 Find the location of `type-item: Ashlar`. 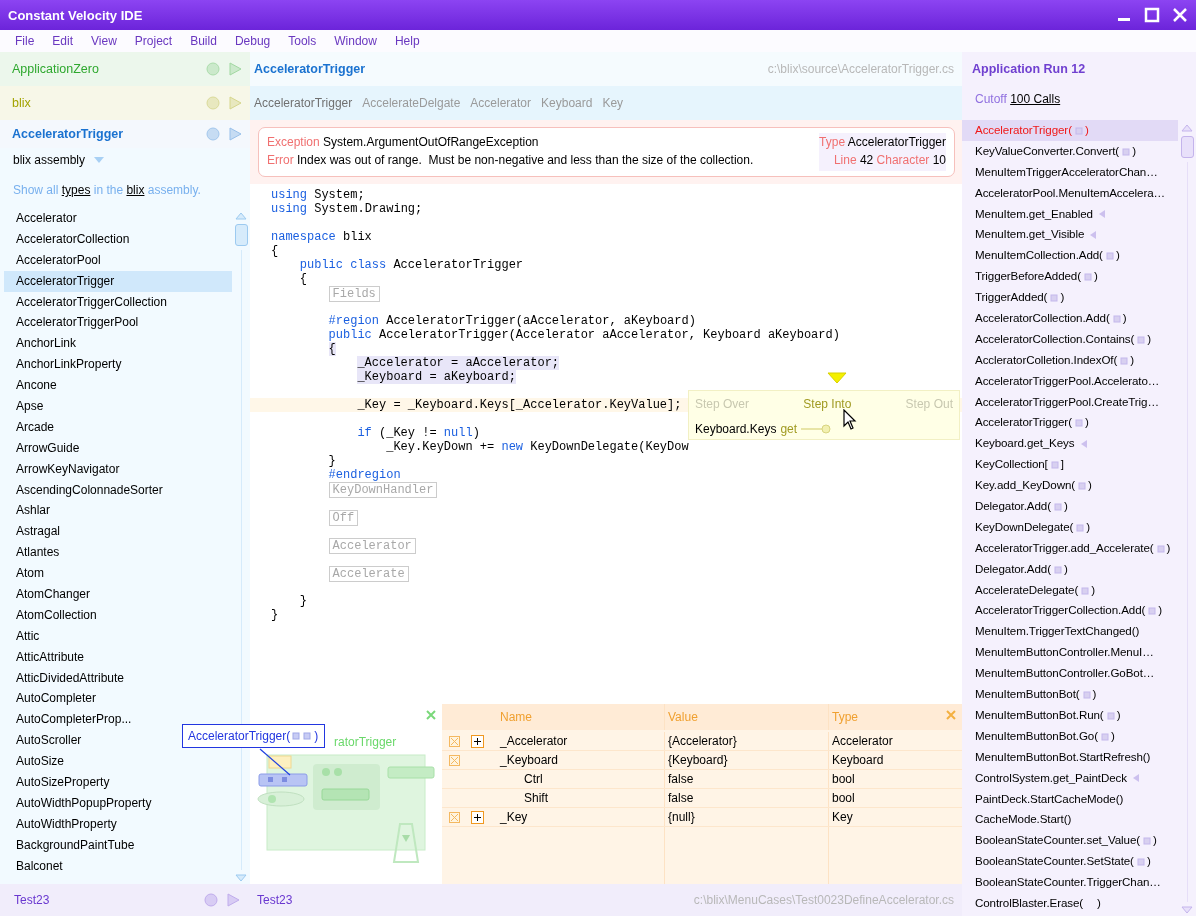

type-item: Ashlar is located at coordinates (29, 511).